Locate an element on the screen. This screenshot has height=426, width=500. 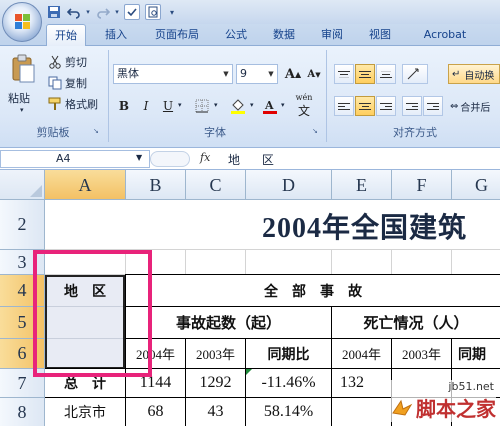
error-indicator-icon is located at coordinates (249, 372).